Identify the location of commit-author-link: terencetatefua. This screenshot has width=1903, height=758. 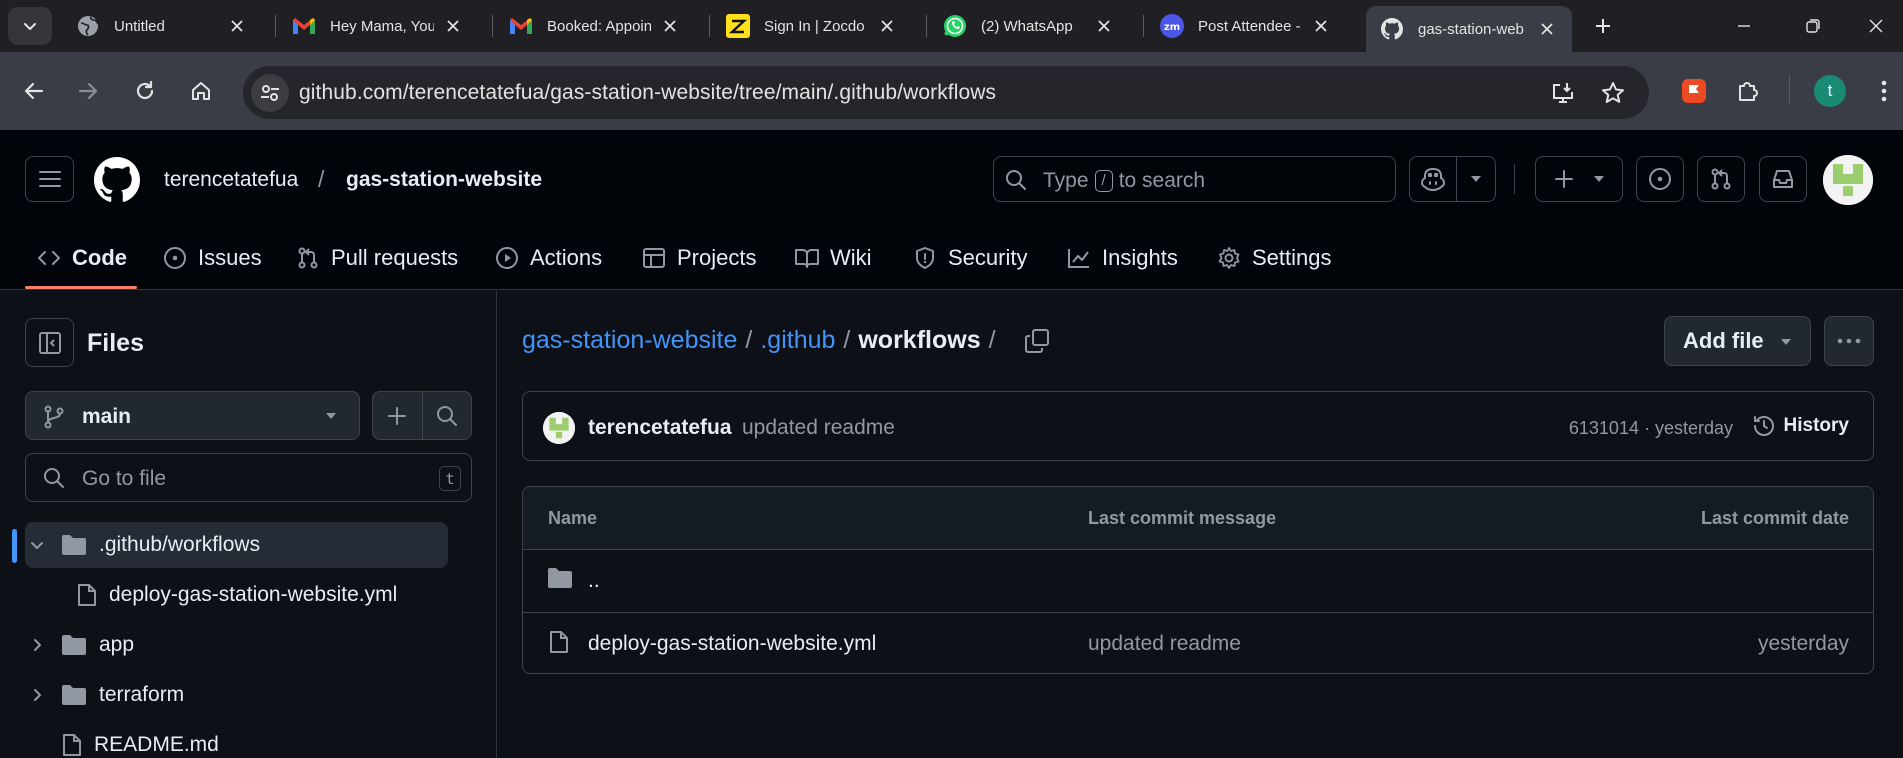
(660, 428).